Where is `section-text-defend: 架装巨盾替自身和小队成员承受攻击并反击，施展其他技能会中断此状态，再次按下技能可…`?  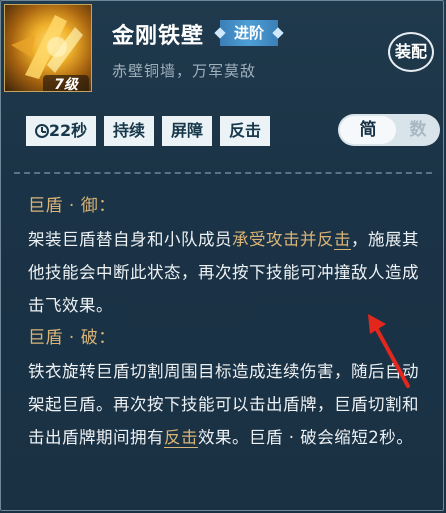
section-text-defend: 架装巨盾替自身和小队成员承受攻击并反击，施展其他技能会中断此状态，再次按下技能可… is located at coordinates (223, 272).